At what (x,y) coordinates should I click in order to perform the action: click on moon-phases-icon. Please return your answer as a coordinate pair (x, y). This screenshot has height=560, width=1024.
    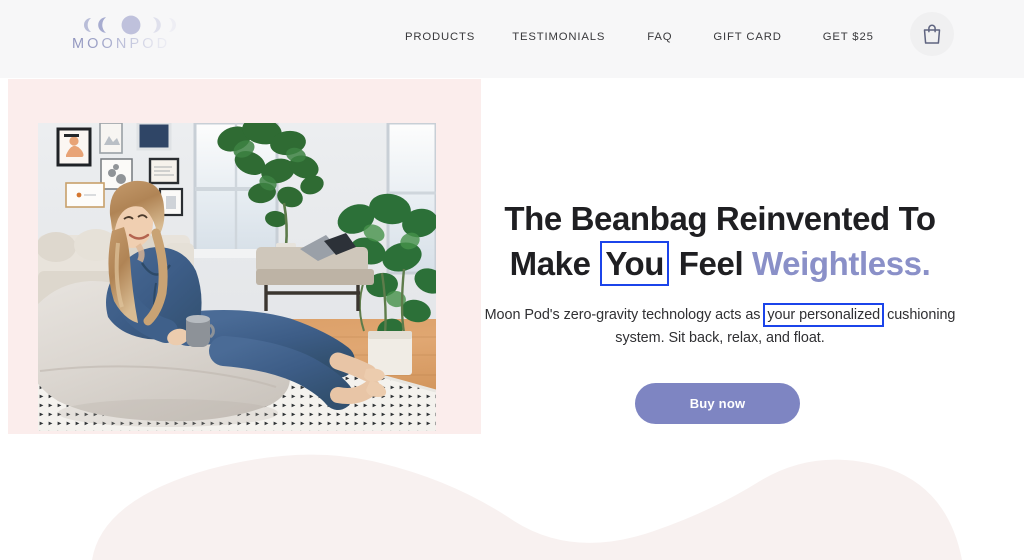
    Looking at the image, I should click on (130, 25).